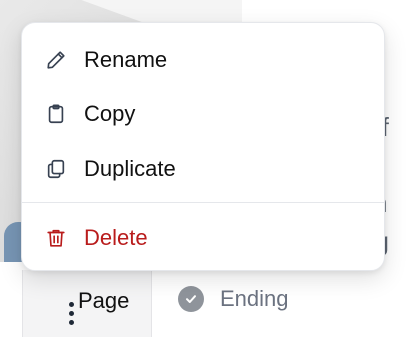  What do you see at coordinates (130, 168) in the screenshot?
I see `menu-item-label: Duplicate` at bounding box center [130, 168].